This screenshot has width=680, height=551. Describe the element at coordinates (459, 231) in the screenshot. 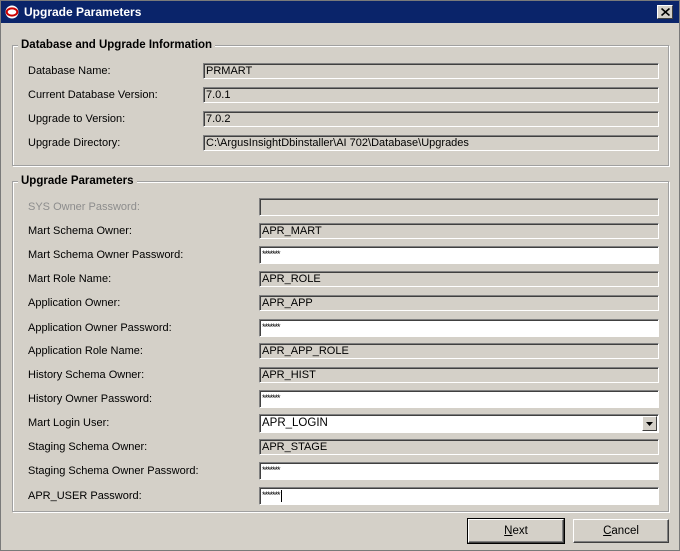

I see `mart-schema-owner-field: APR_MART` at that location.